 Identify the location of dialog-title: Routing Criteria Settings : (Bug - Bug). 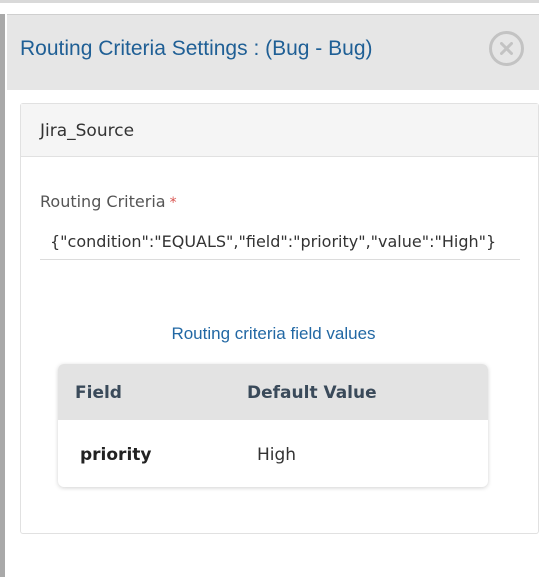
(196, 48).